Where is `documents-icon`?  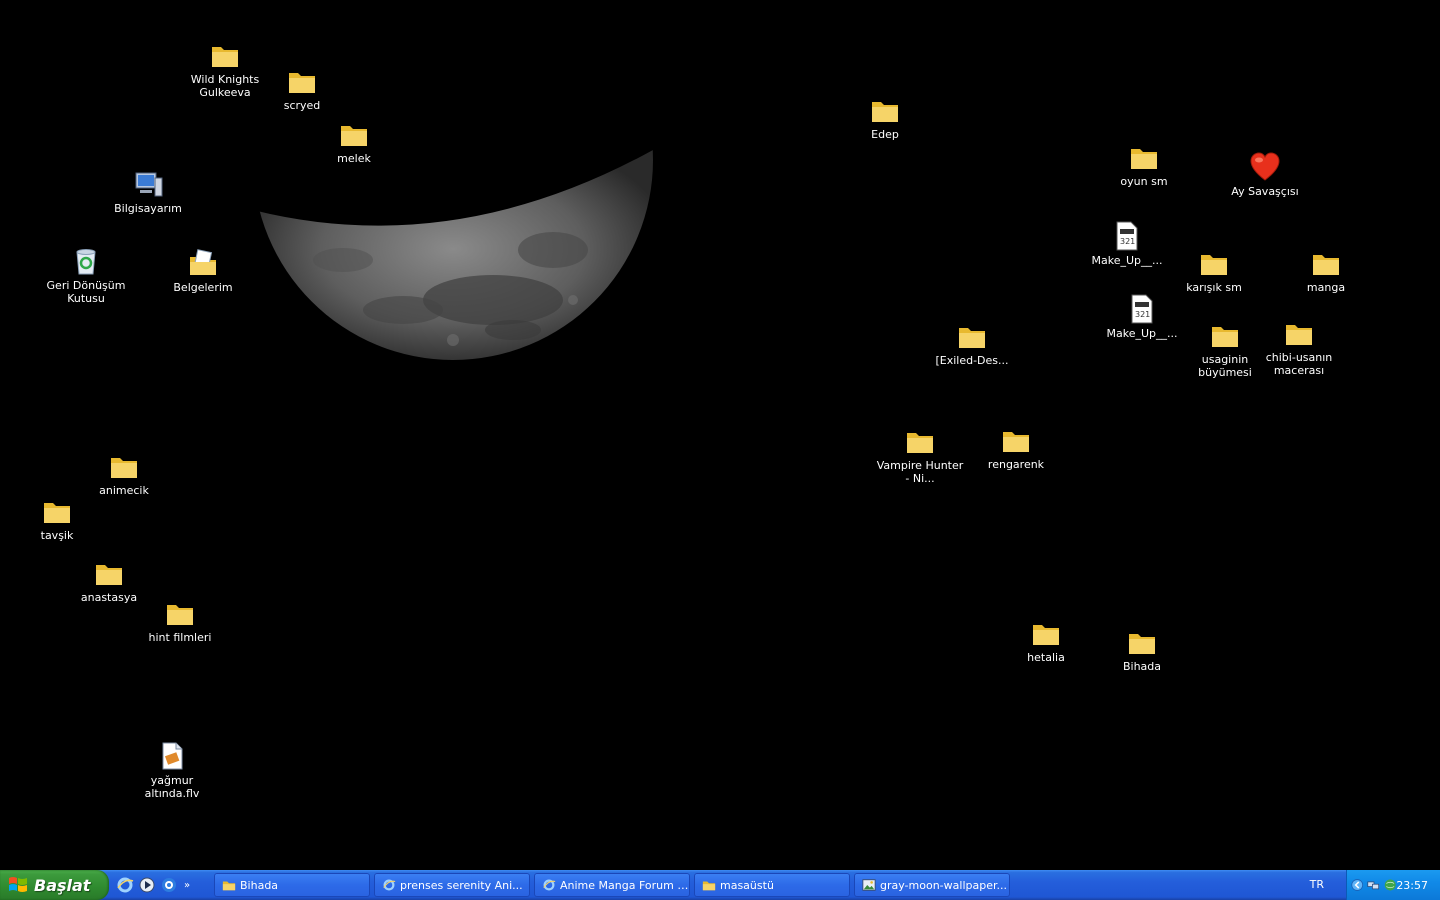 documents-icon is located at coordinates (203, 262).